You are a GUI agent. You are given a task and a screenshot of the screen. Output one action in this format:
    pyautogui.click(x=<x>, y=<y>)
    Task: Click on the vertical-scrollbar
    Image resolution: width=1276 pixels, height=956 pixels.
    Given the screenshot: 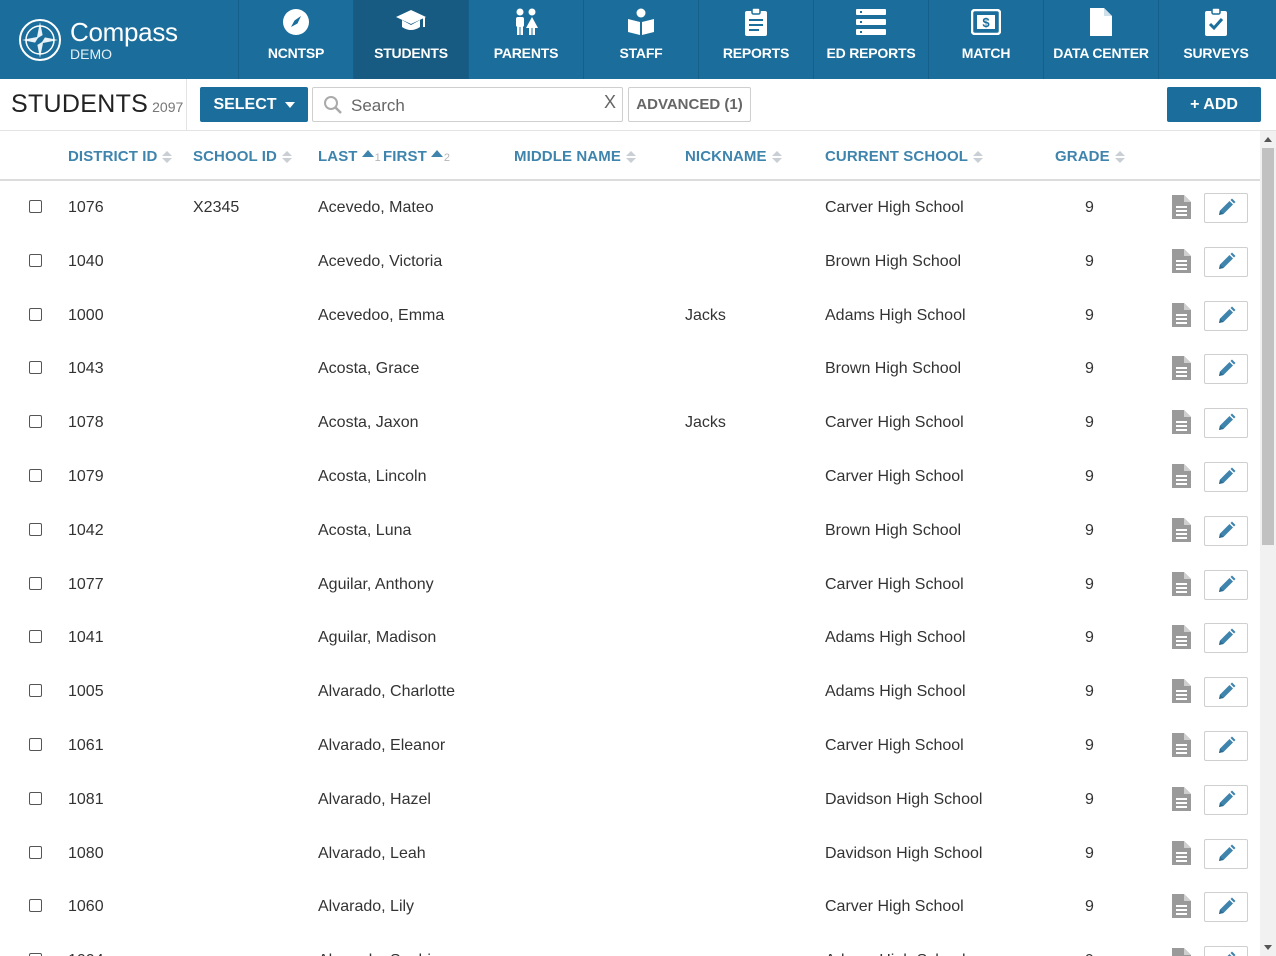 What is the action you would take?
    pyautogui.click(x=1268, y=543)
    